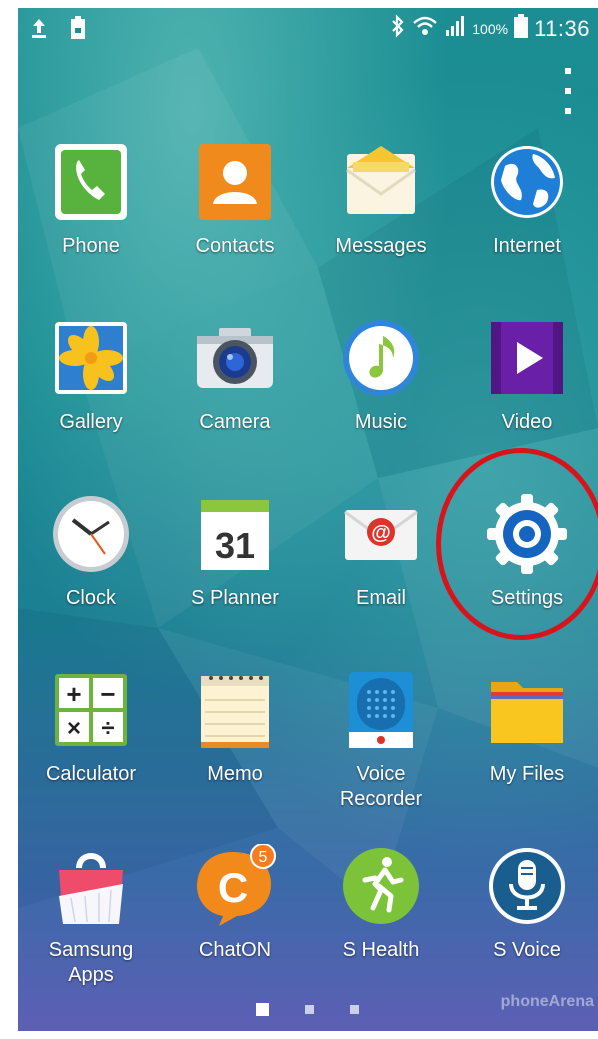 The width and height of the screenshot is (598, 1039). I want to click on email-icon: @, so click(381, 535).